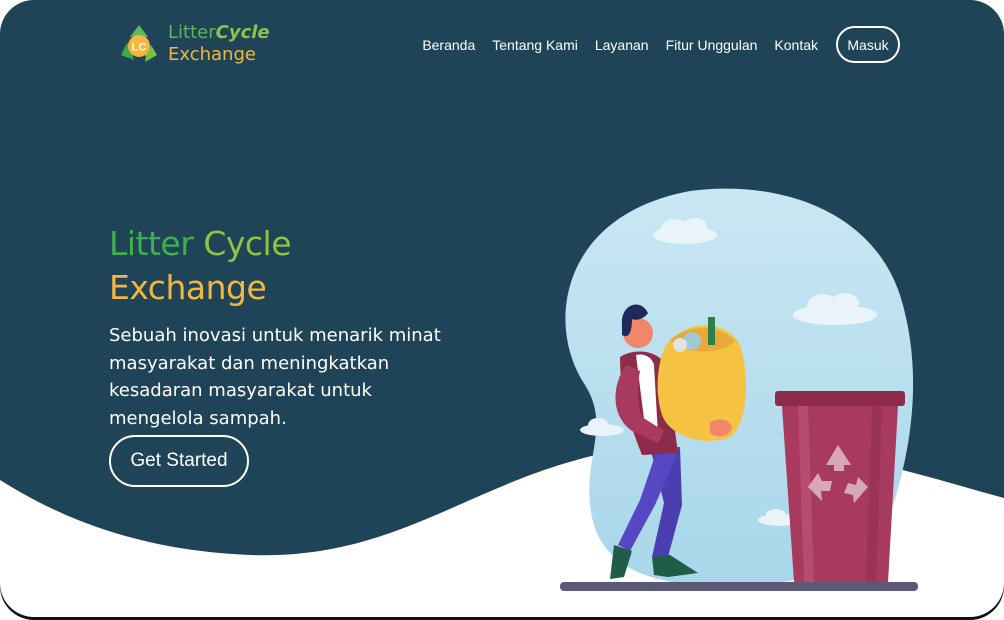 This screenshot has width=1004, height=620. I want to click on logo-wordmark: LitterCycle Exchange, so click(219, 44).